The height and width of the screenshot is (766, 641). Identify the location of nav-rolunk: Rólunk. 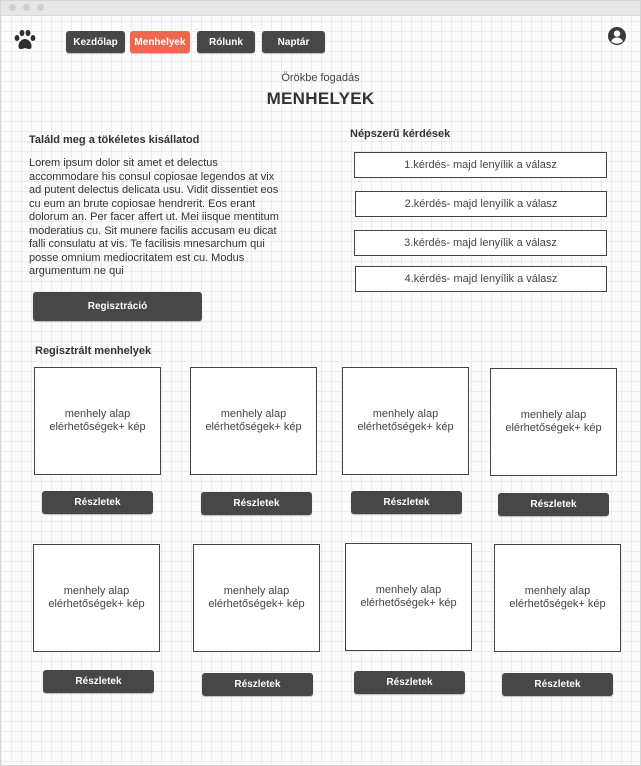
(226, 42).